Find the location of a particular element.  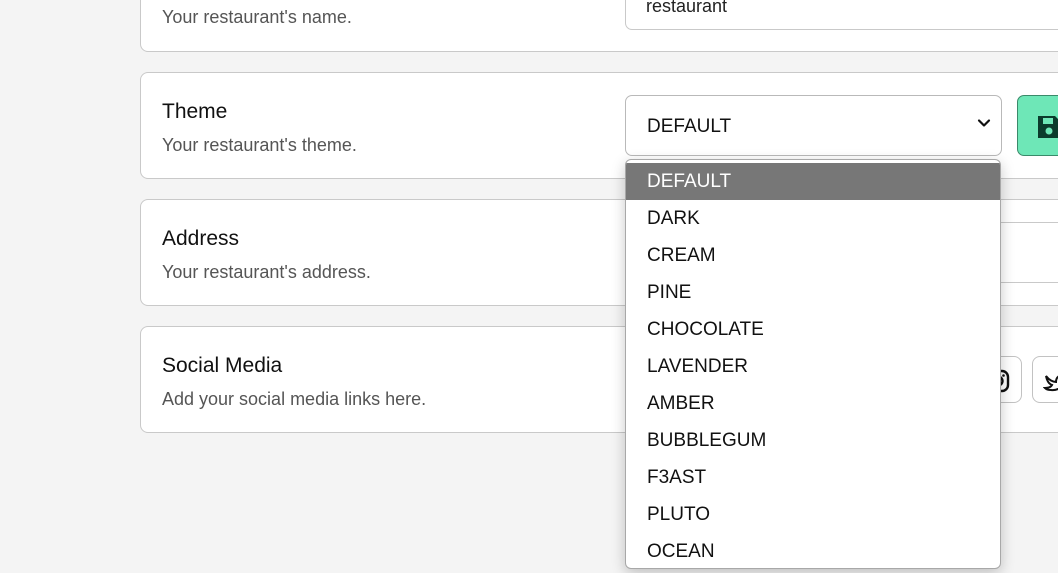

theme-option-f3ast: F3AST is located at coordinates (813, 477).